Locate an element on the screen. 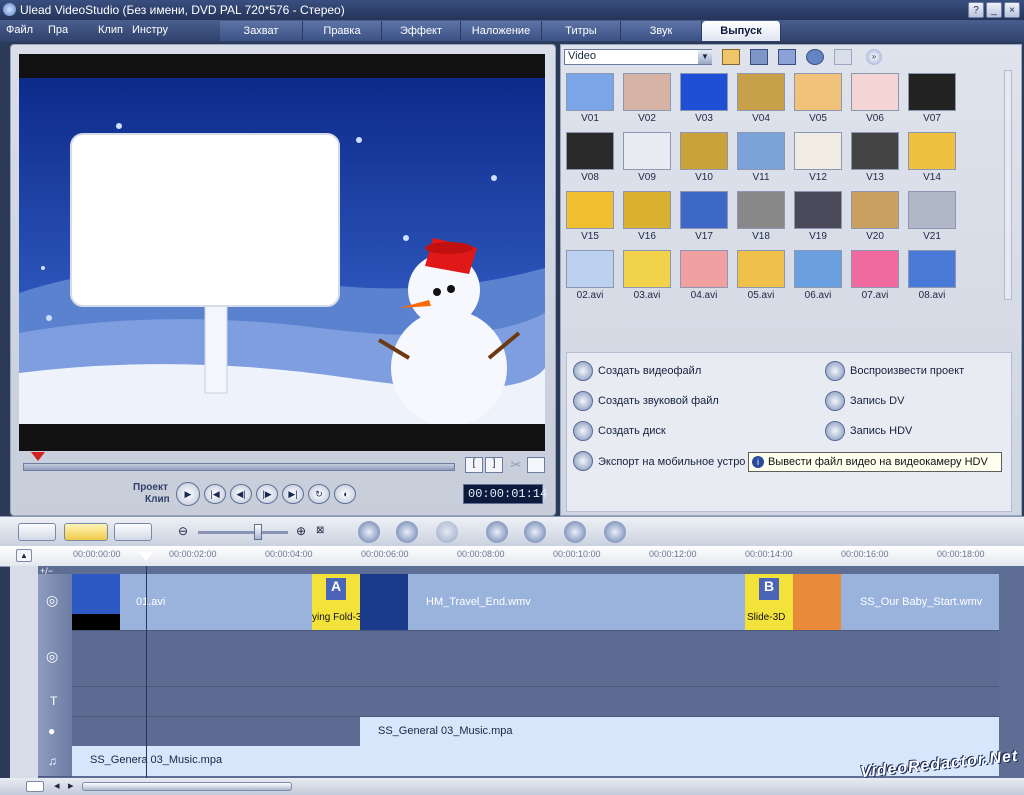 This screenshot has width=1024, height=795. play-project-option: Воспроизвести проект is located at coordinates (907, 371).